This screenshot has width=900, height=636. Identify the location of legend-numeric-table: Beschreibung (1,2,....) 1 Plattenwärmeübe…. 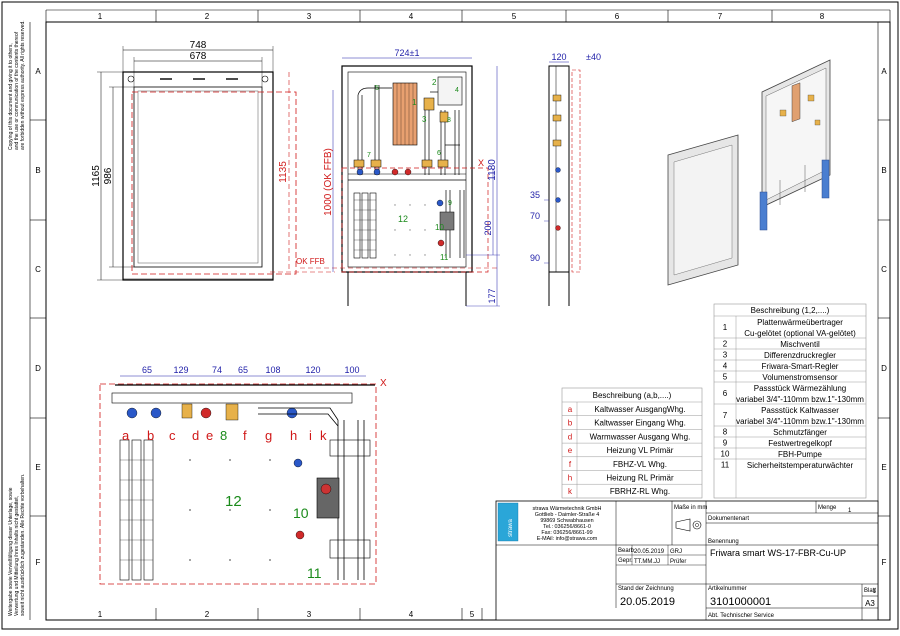
(790, 401).